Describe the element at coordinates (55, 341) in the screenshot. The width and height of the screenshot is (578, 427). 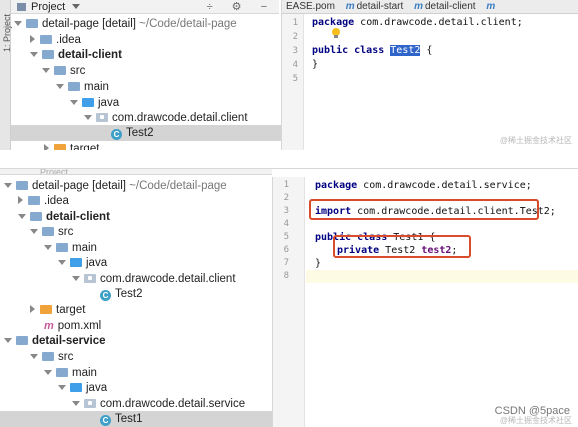
I see `tree-item-detail-service: detail-service` at that location.